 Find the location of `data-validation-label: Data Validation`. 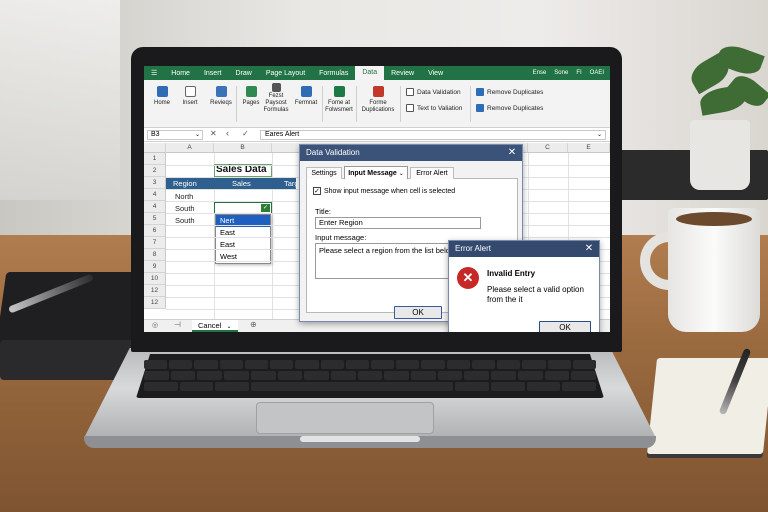

data-validation-label: Data Validation is located at coordinates (439, 92).